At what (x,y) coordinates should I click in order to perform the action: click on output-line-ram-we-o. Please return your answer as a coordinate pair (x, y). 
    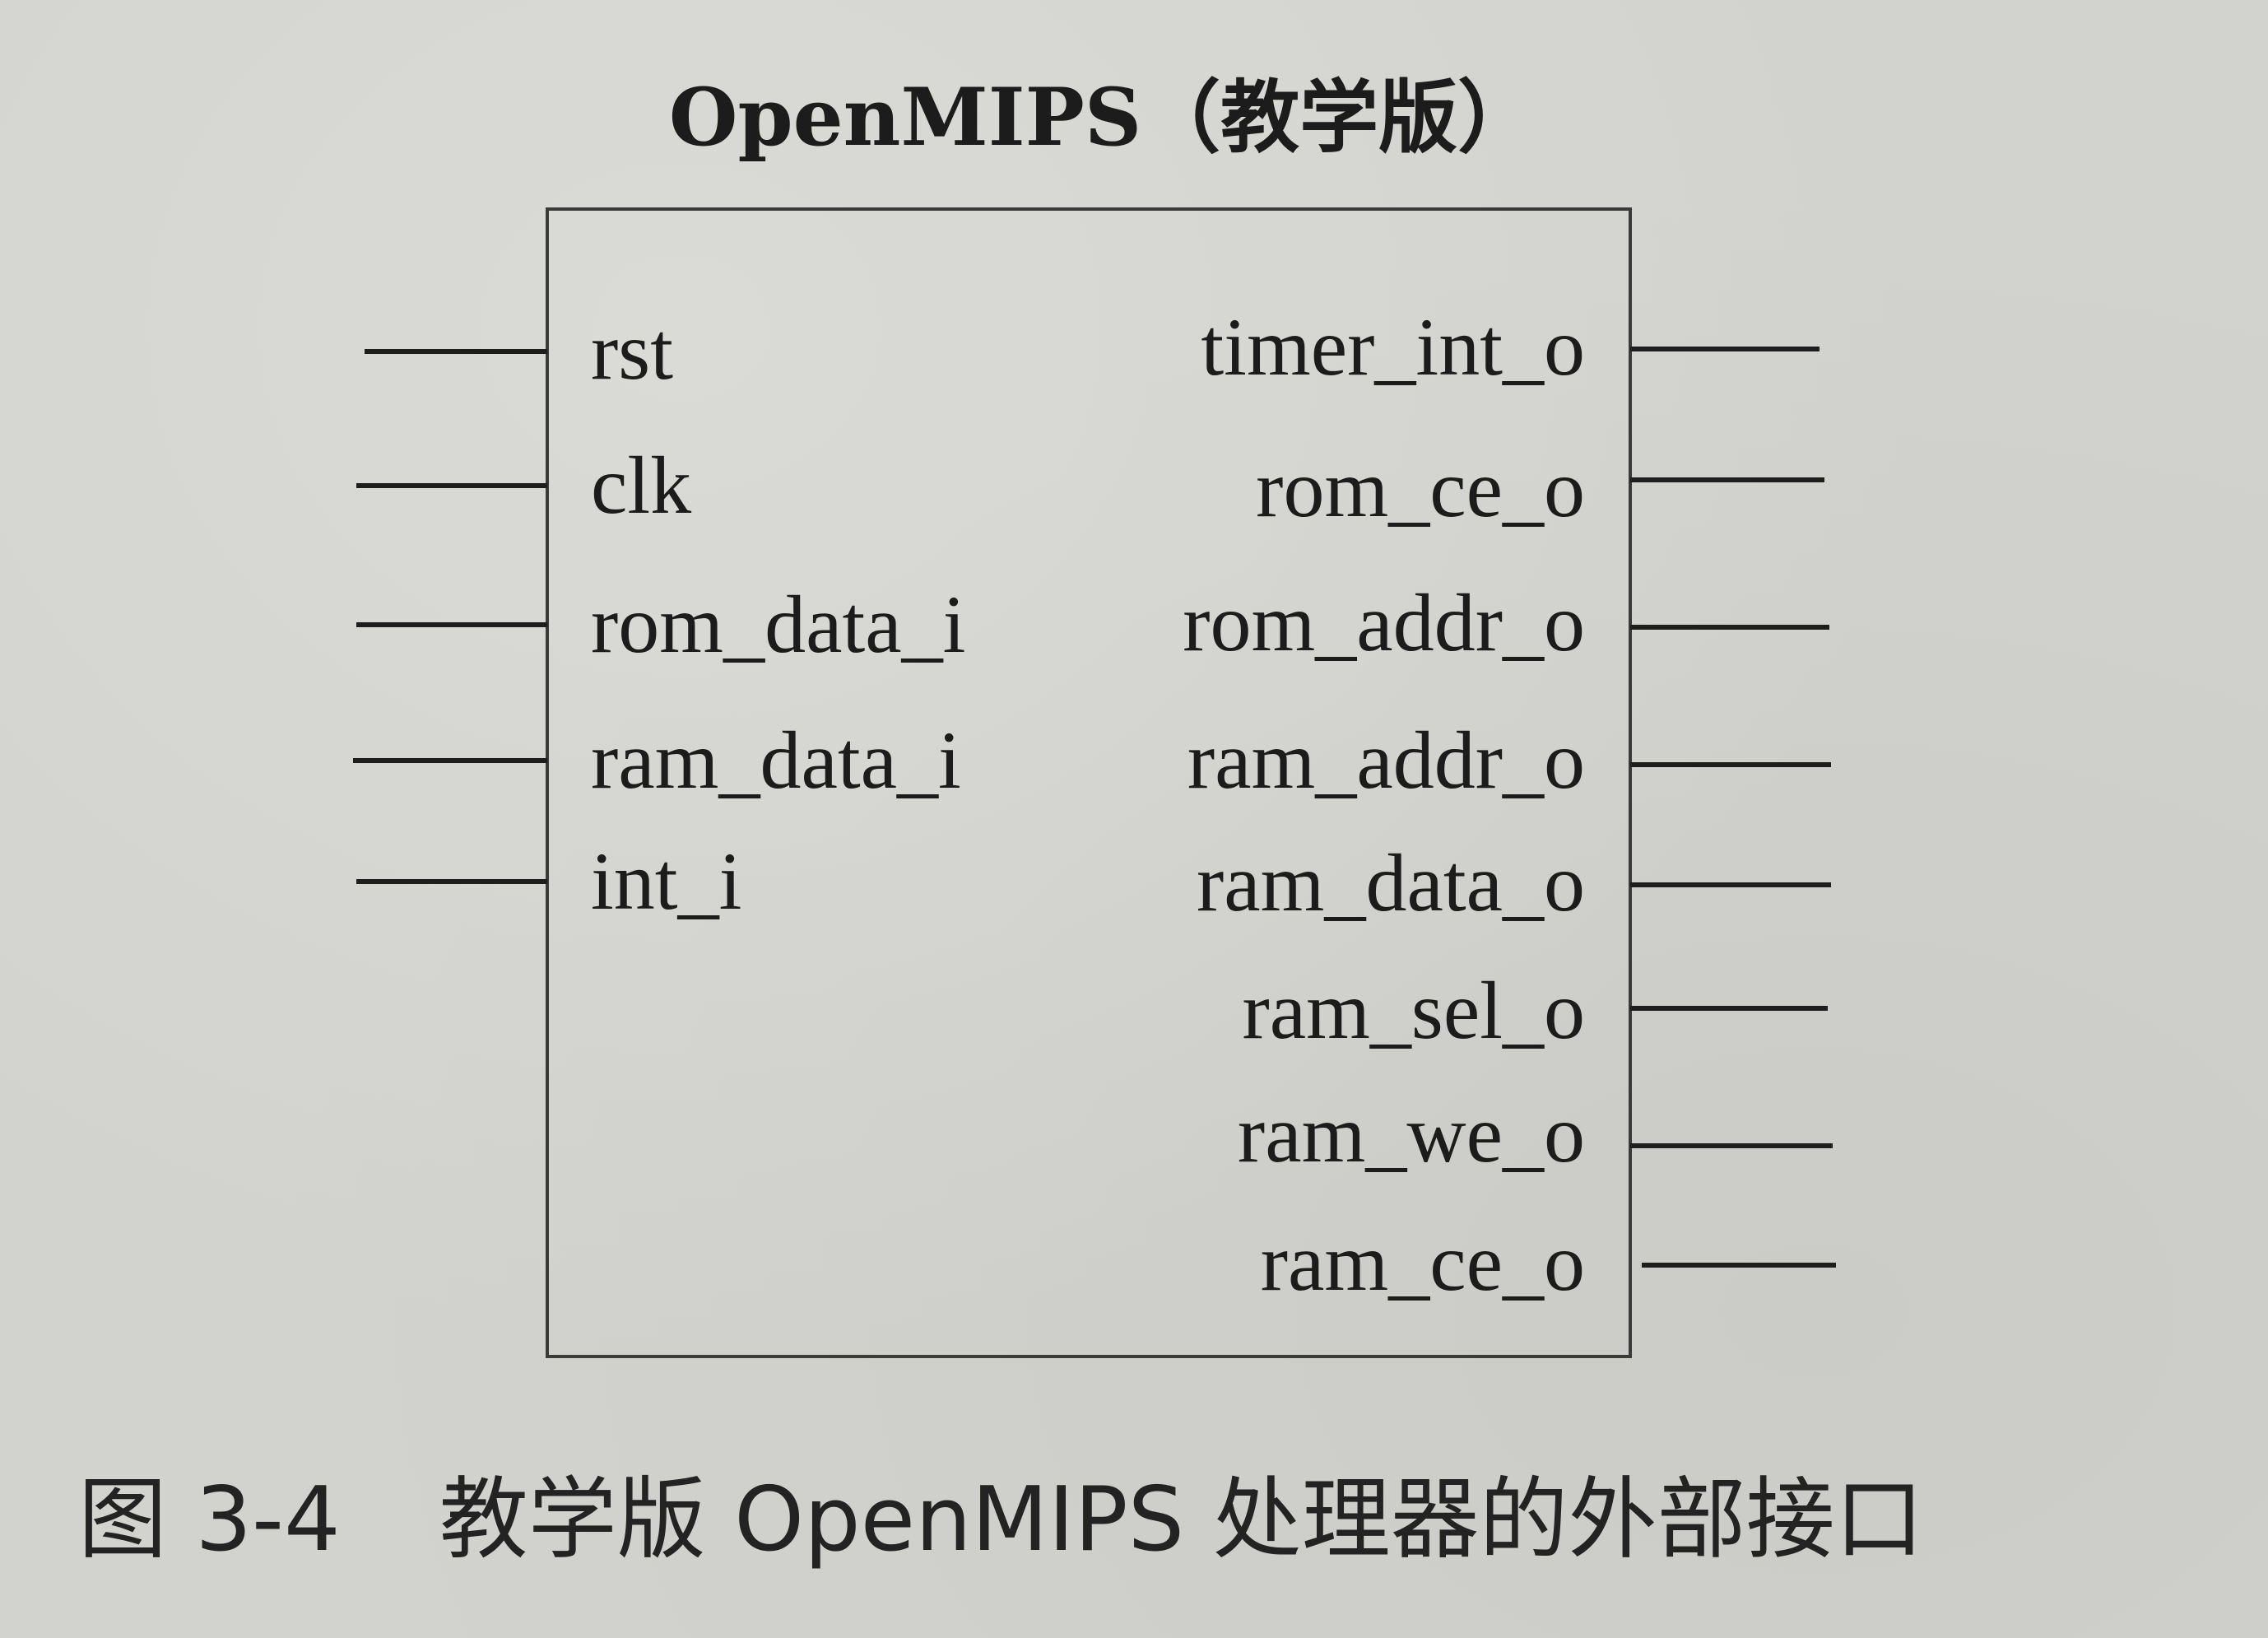
    Looking at the image, I should click on (1732, 1145).